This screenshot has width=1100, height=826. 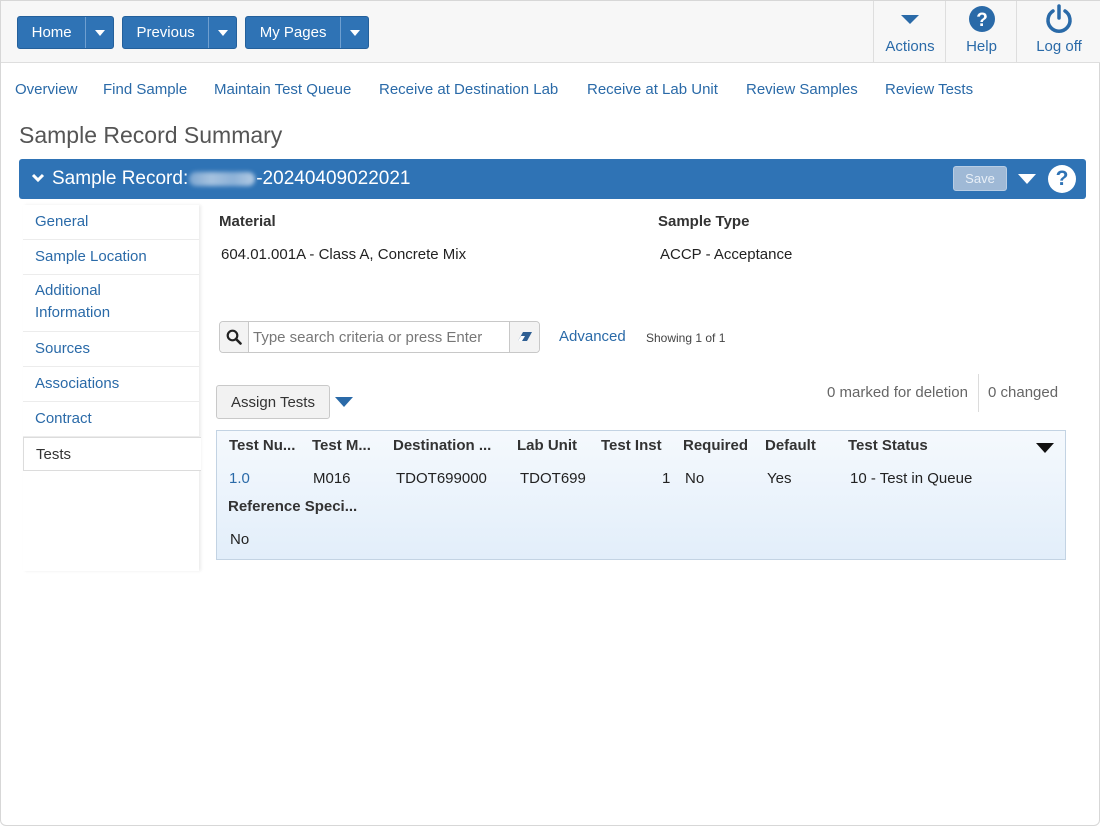 I want to click on column-header-test-inst: Test Inst, so click(x=631, y=445).